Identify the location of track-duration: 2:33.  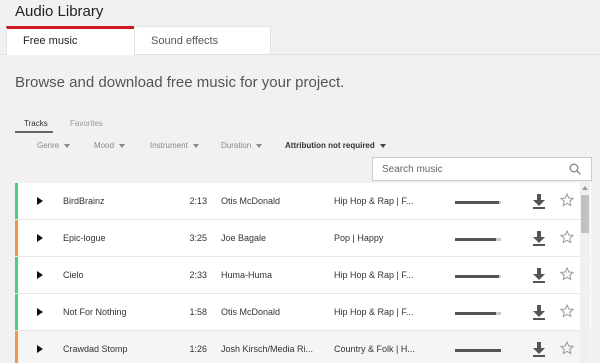
(198, 275).